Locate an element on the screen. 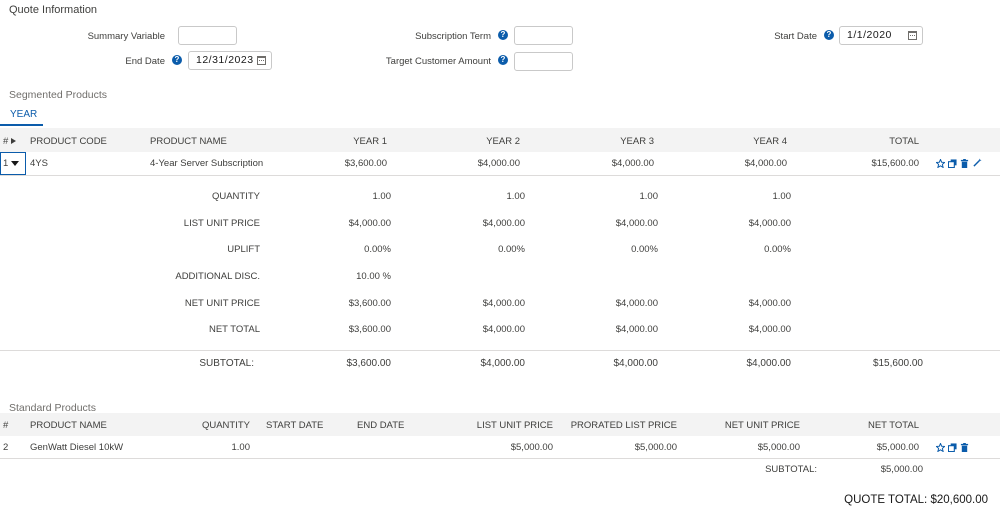  segmented-products-title: Segmented Products is located at coordinates (58, 95).